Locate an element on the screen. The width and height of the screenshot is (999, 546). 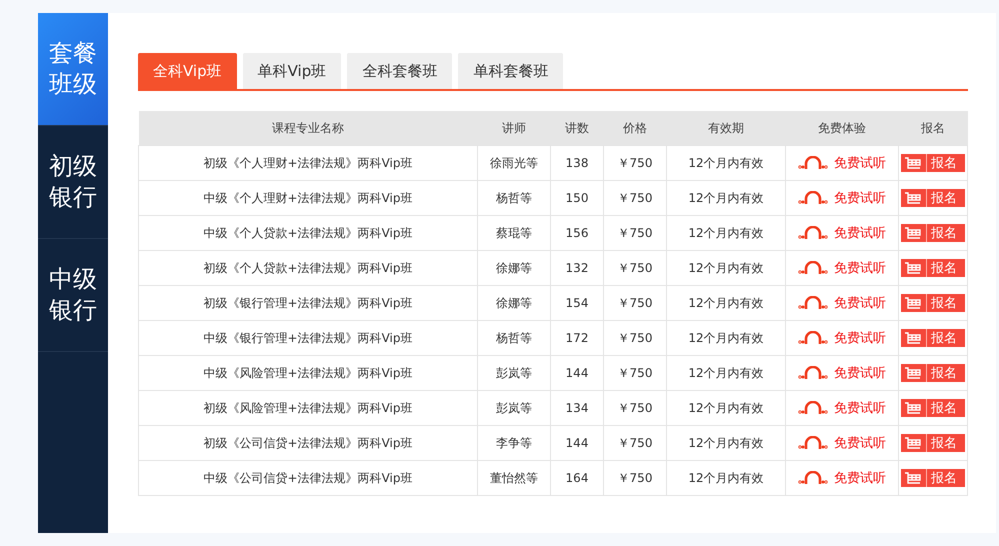
table-cell: 172 is located at coordinates (577, 338).